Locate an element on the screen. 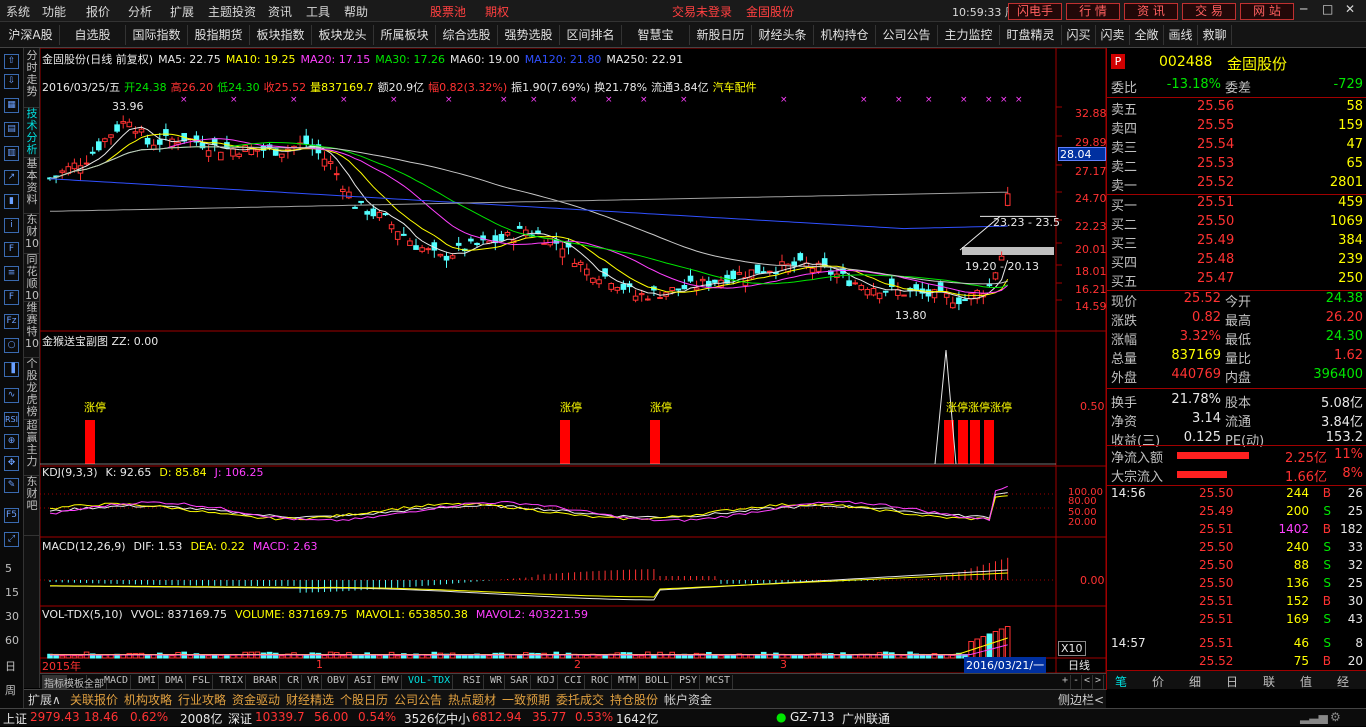  indicator-tab-control: + is located at coordinates (1066, 682).